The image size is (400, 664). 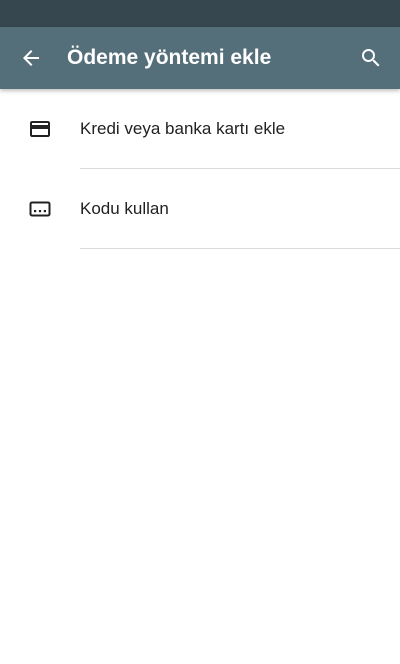 I want to click on search-icon, so click(x=371, y=58).